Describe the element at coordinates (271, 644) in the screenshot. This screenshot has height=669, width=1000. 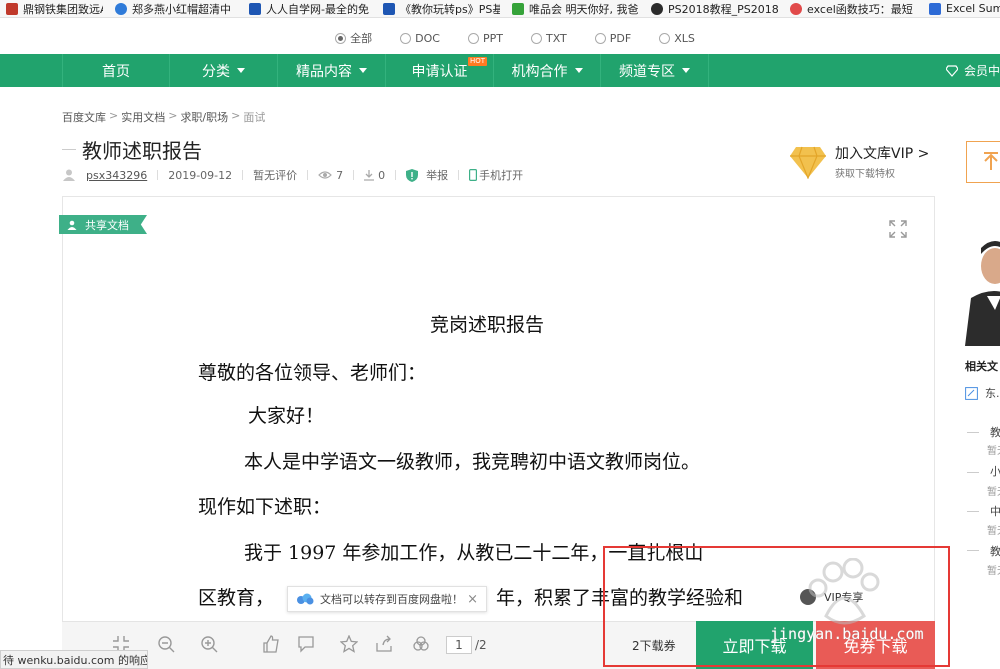
I see `thumbs-up-icon` at that location.